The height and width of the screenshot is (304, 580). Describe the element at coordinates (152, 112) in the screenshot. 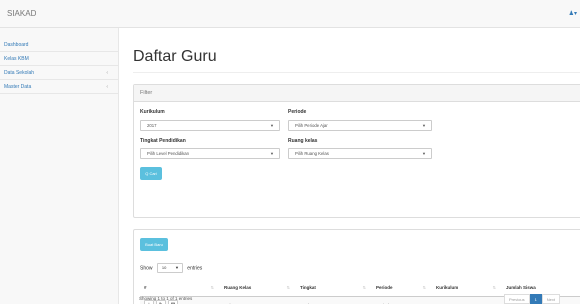

I see `kurikulum-label: Kurikulum` at that location.